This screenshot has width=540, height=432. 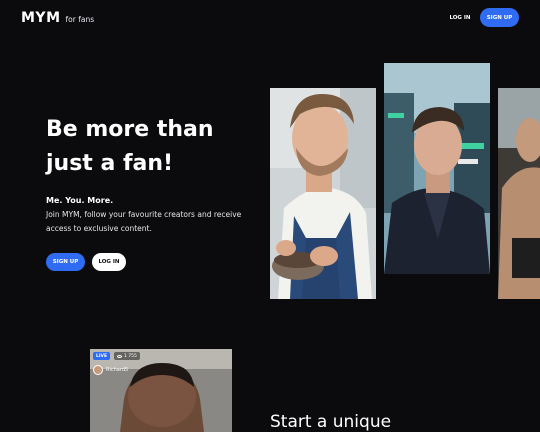 I want to click on eye-icon, so click(x=119, y=356).